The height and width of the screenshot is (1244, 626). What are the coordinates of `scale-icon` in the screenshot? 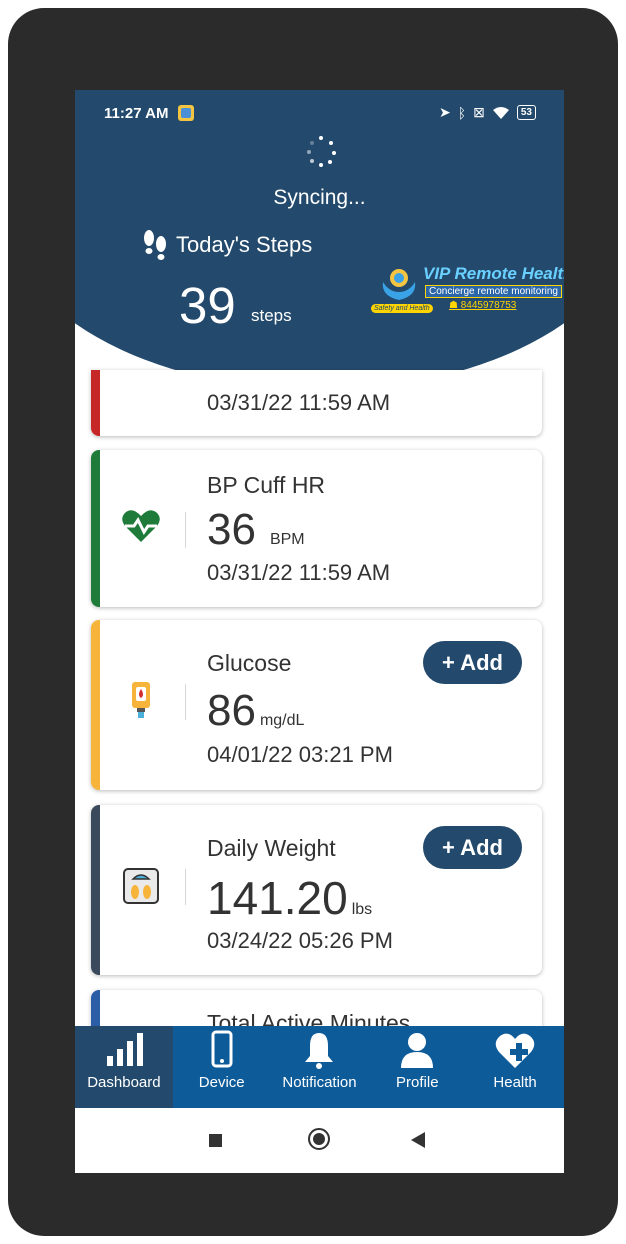 It's located at (141, 886).